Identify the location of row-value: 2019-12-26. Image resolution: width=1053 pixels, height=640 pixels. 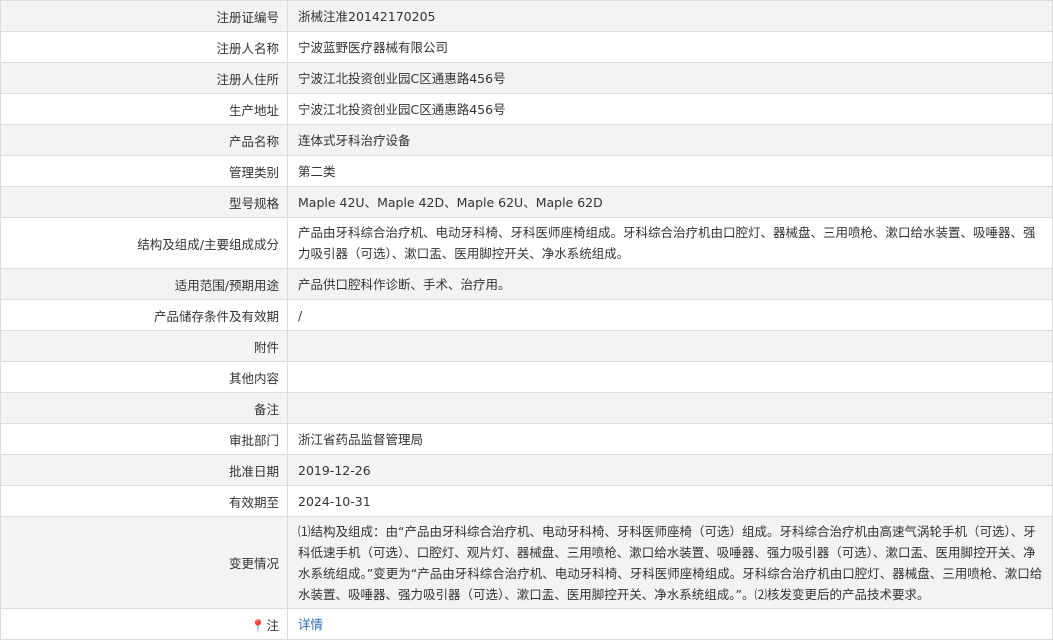
(670, 470).